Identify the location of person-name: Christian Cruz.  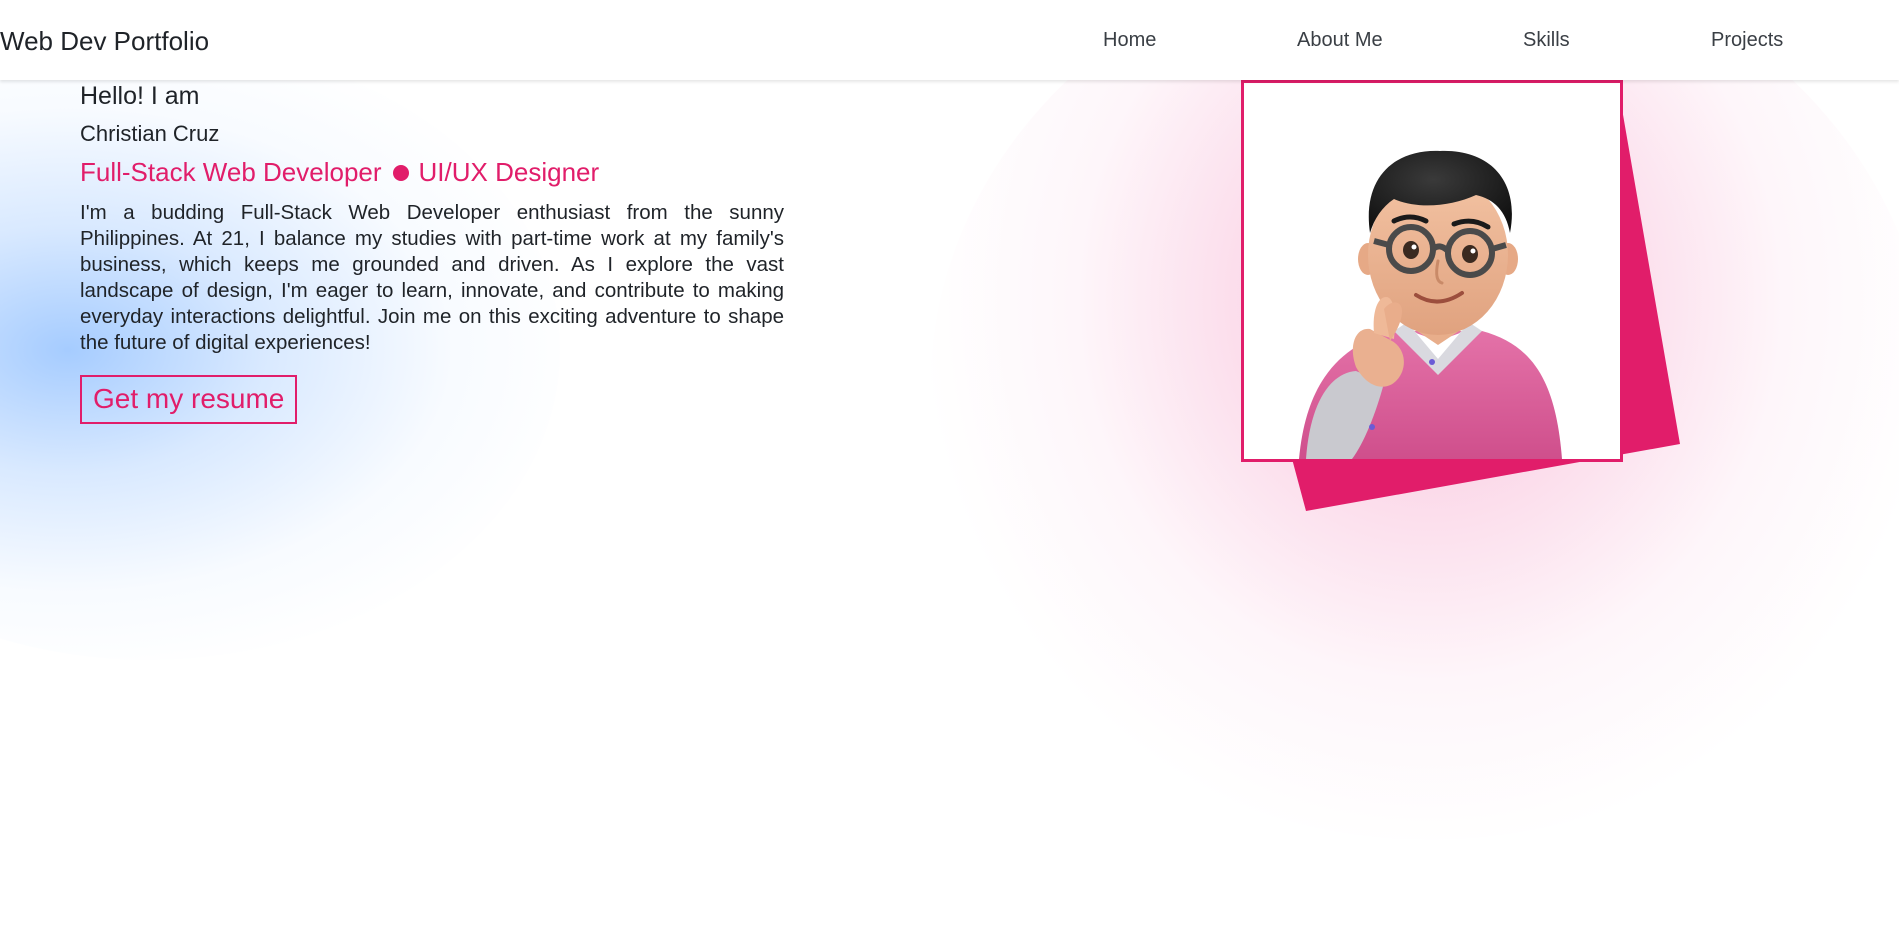
(150, 133).